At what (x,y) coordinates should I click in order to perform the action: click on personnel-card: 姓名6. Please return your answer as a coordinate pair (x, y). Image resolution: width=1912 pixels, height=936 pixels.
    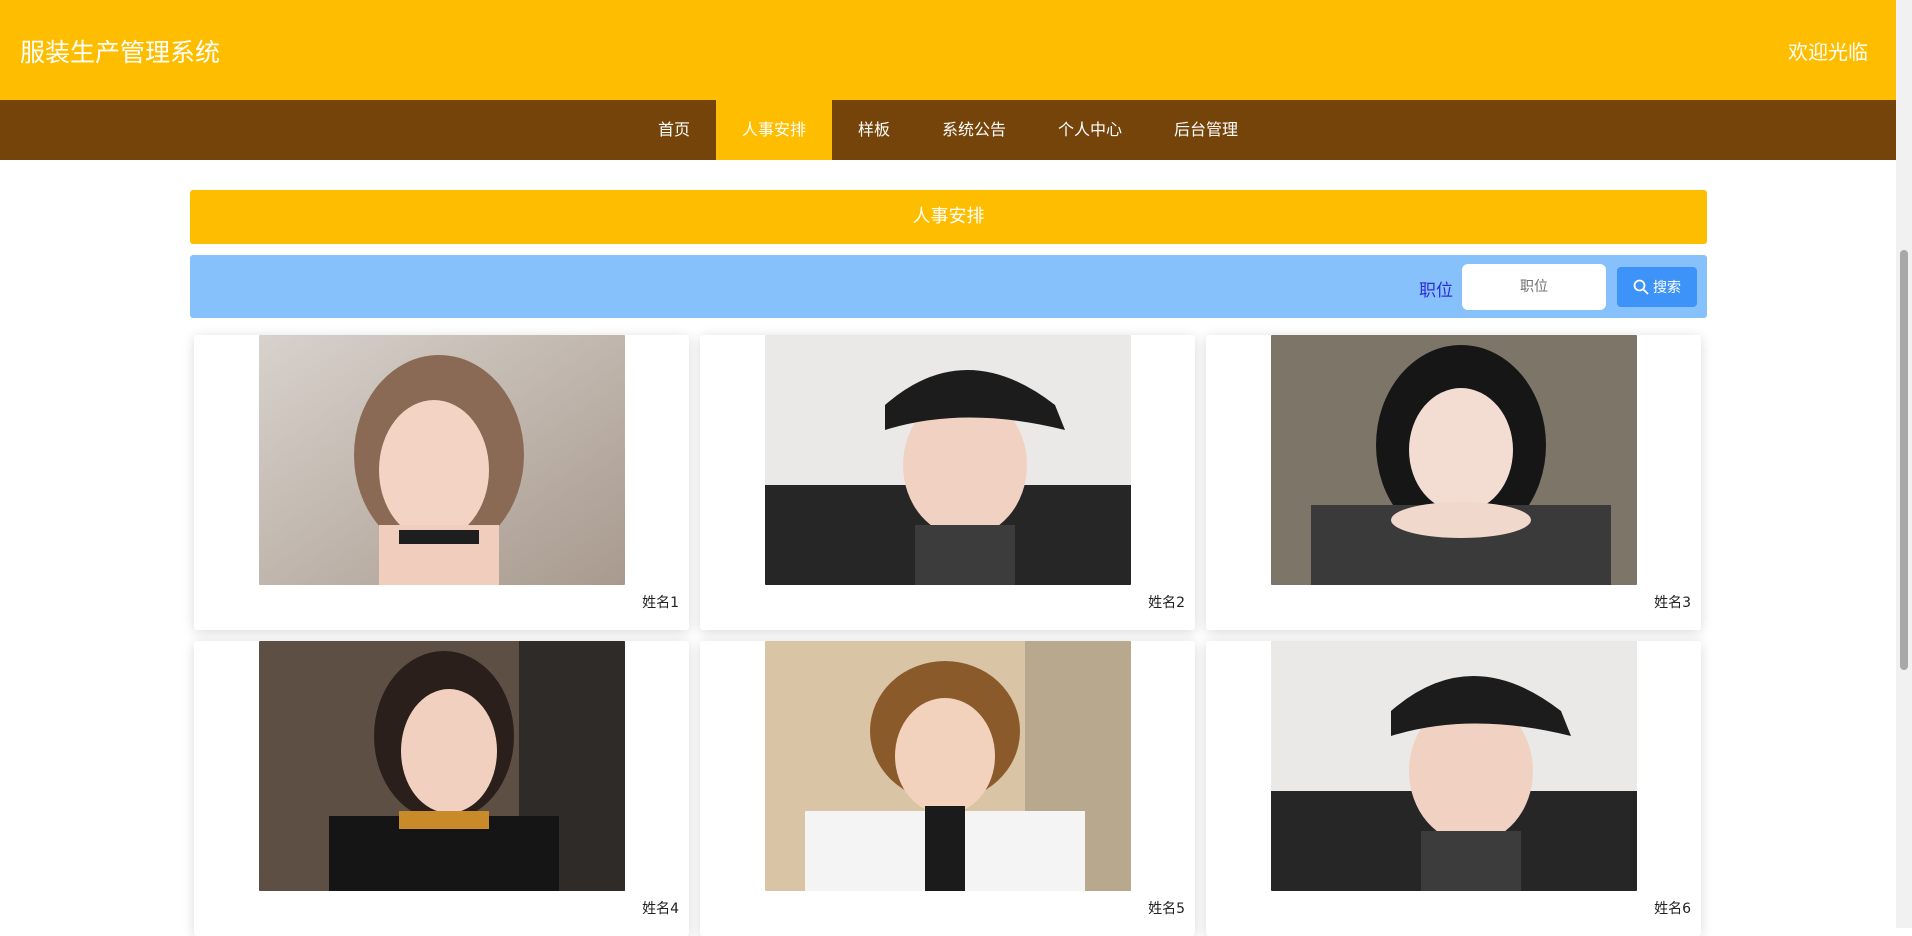
    Looking at the image, I should click on (1453, 788).